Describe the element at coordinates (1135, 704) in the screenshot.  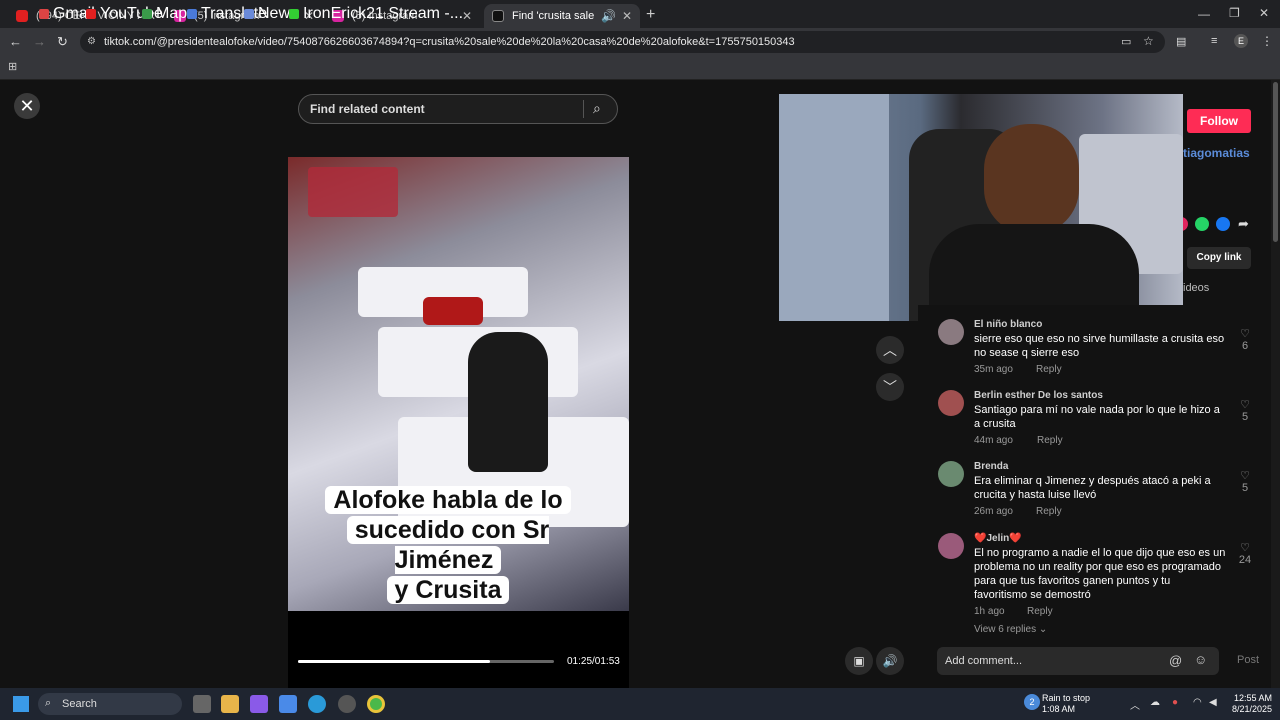
I see `tray-chevron-icon: ︿` at that location.